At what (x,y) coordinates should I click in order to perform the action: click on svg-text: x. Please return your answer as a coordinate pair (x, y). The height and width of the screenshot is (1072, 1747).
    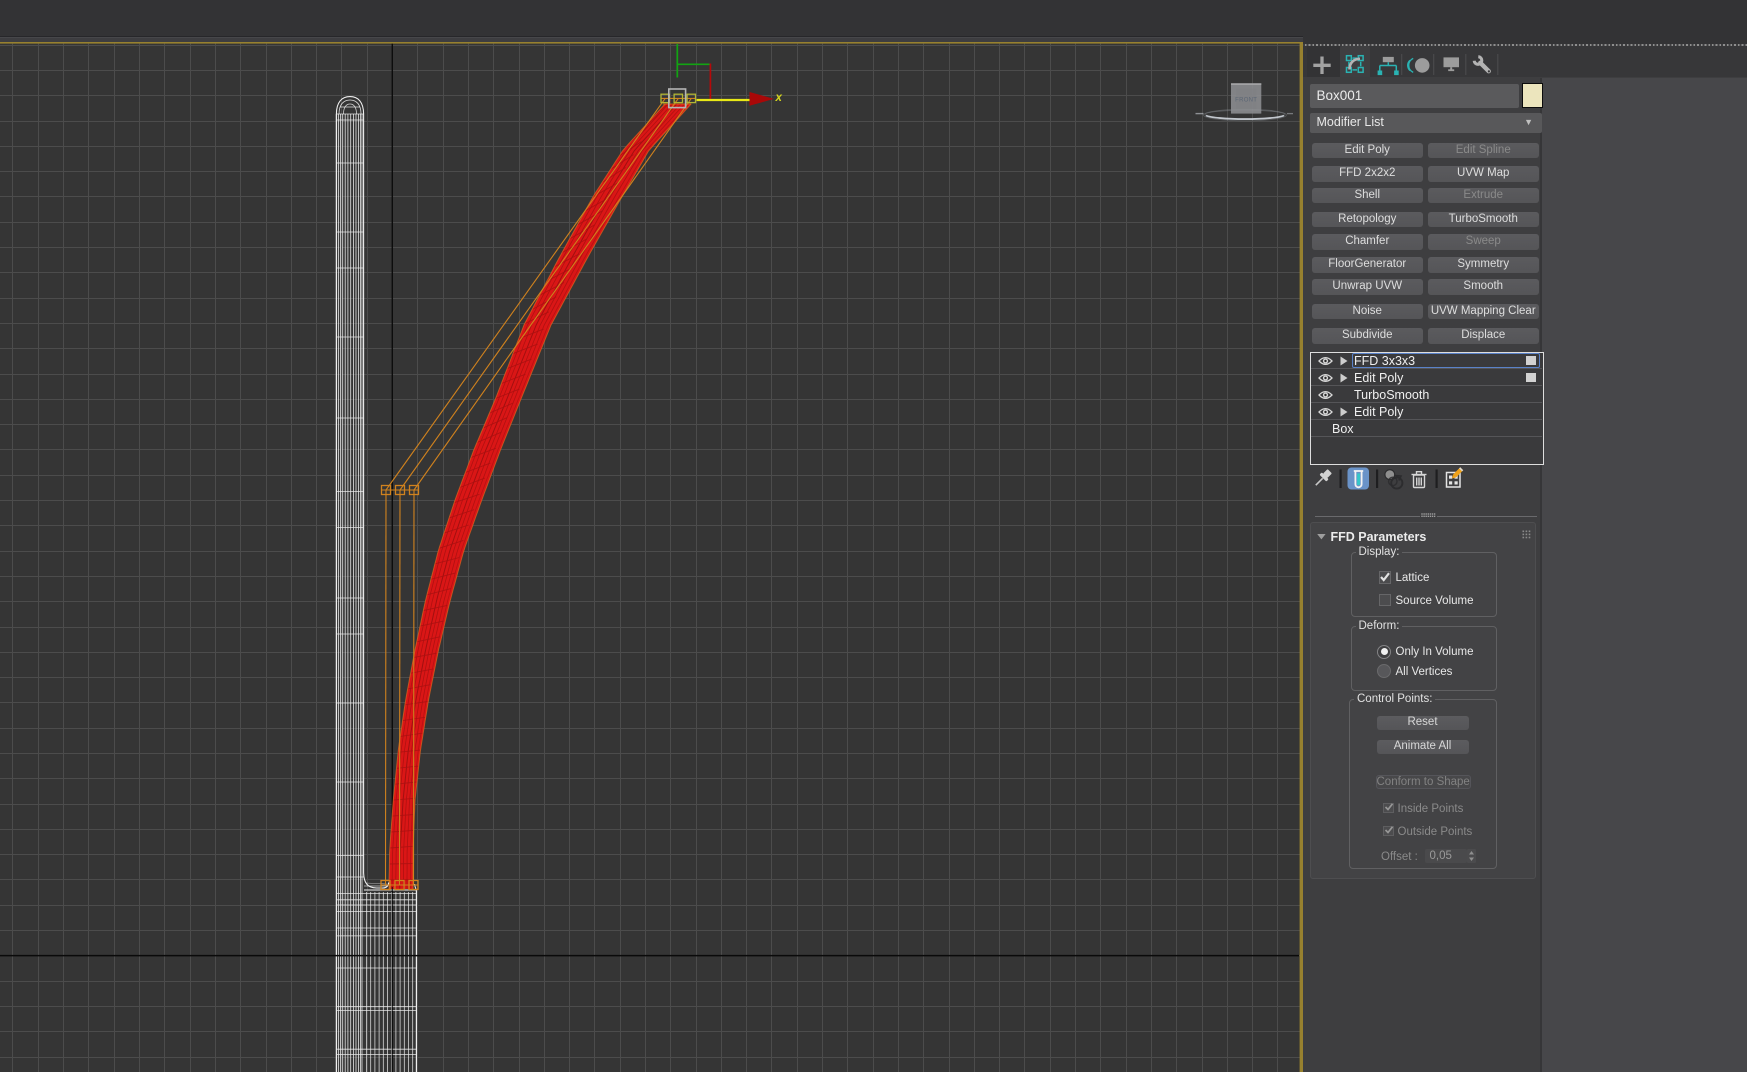
    Looking at the image, I should click on (779, 98).